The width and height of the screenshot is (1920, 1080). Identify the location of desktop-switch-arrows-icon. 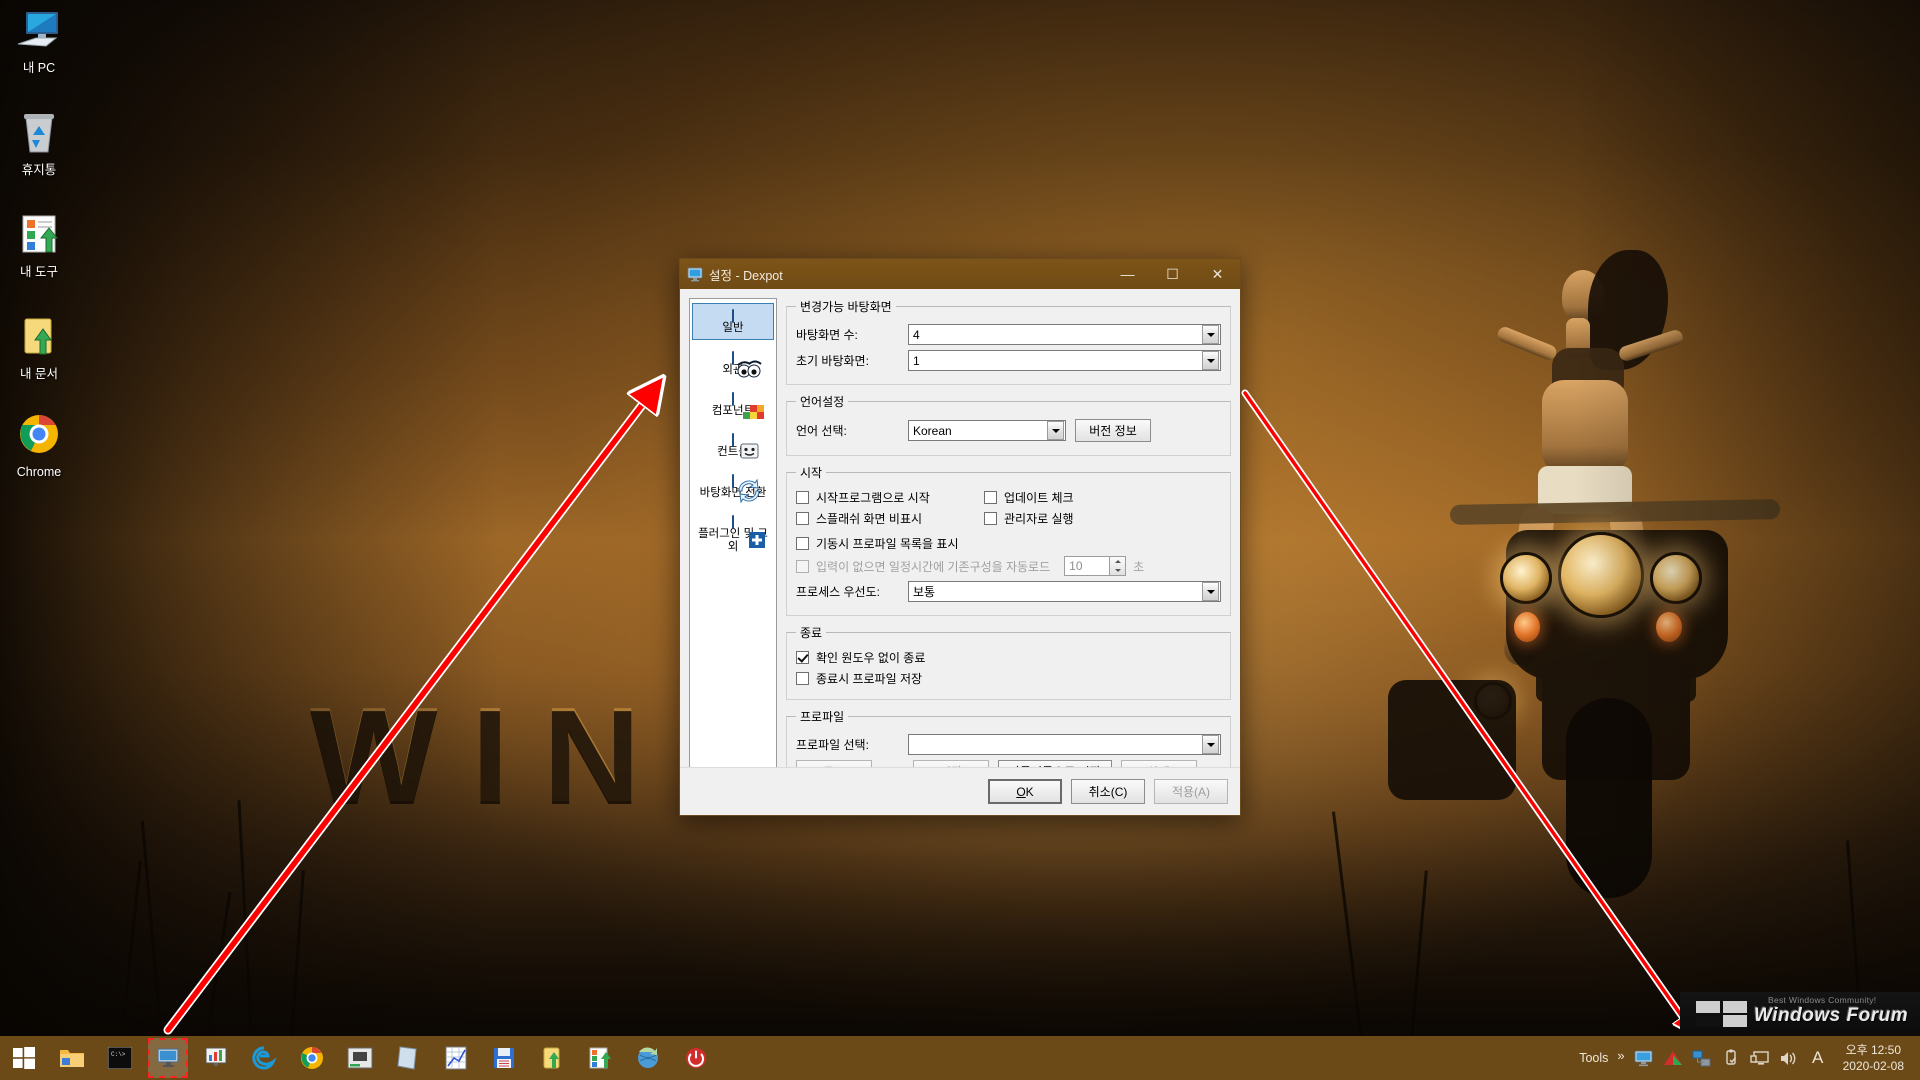
(746, 489).